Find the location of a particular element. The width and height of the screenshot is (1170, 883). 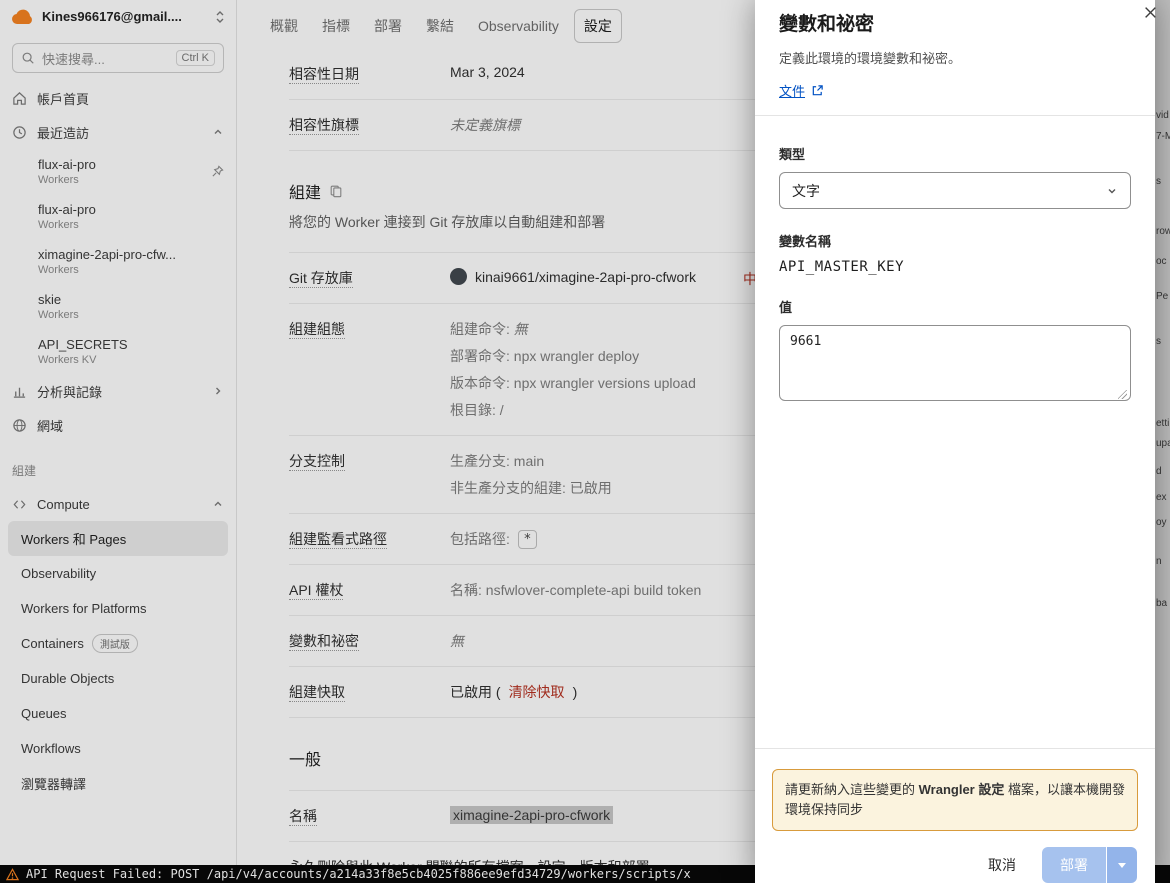

value-label: 值 is located at coordinates (786, 307).